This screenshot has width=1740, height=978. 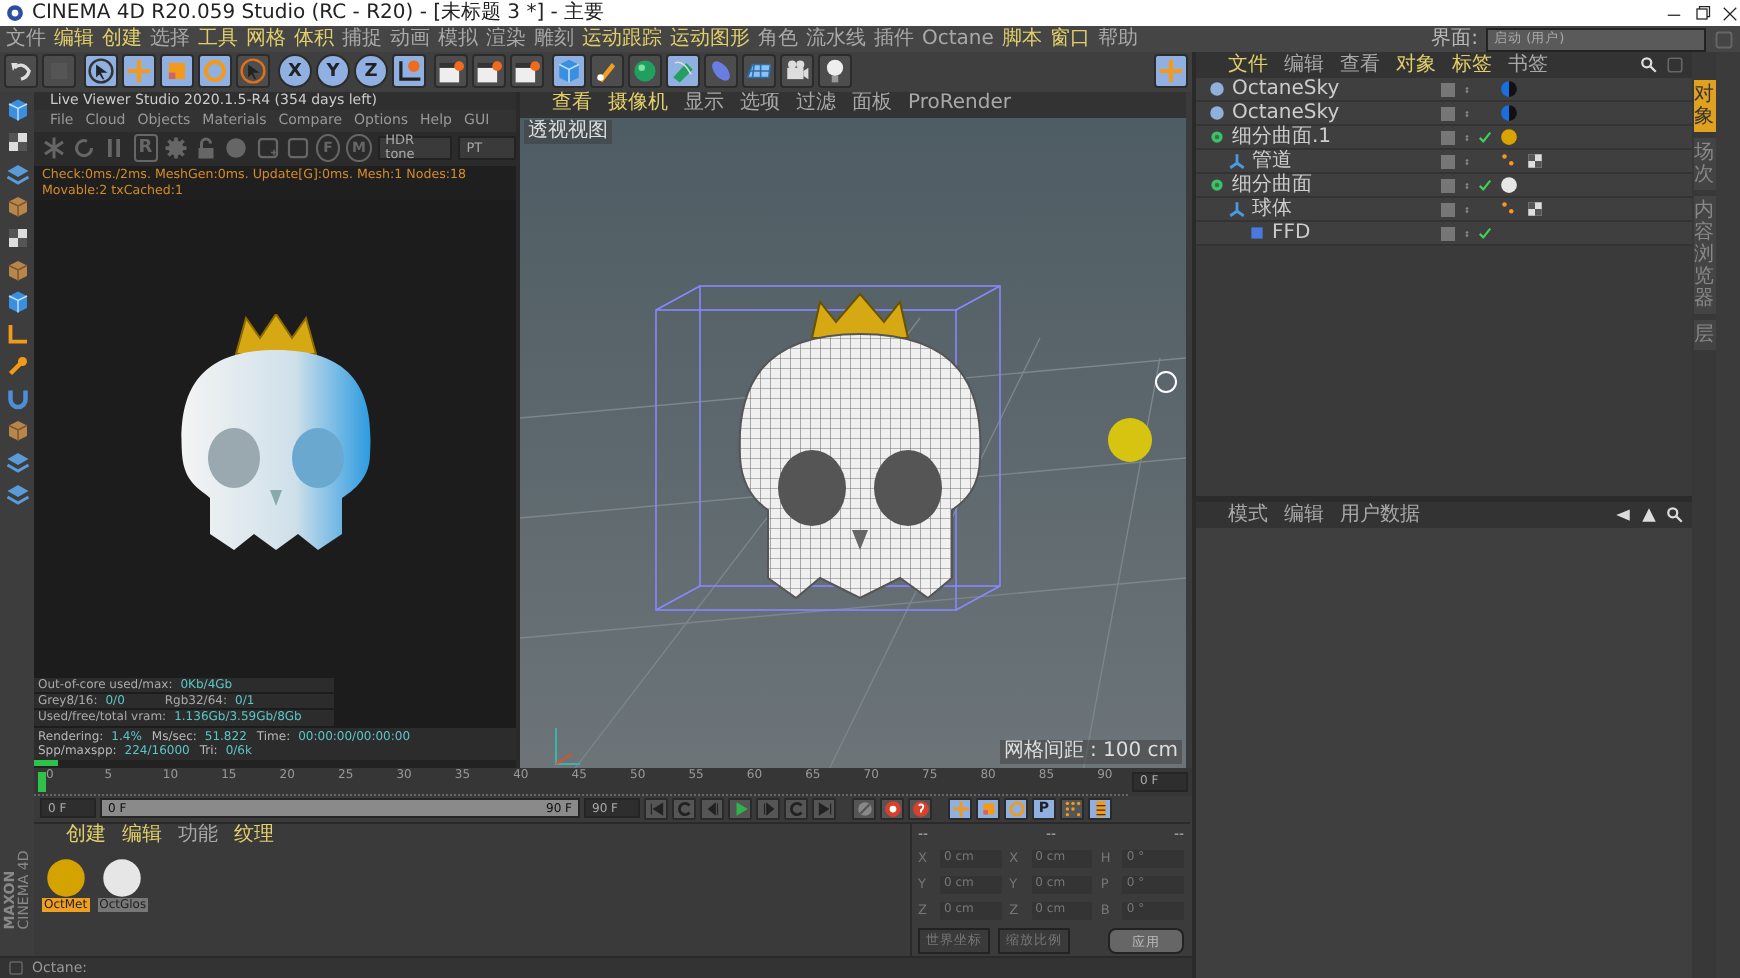 What do you see at coordinates (295, 71) in the screenshot?
I see `axis-button: X` at bounding box center [295, 71].